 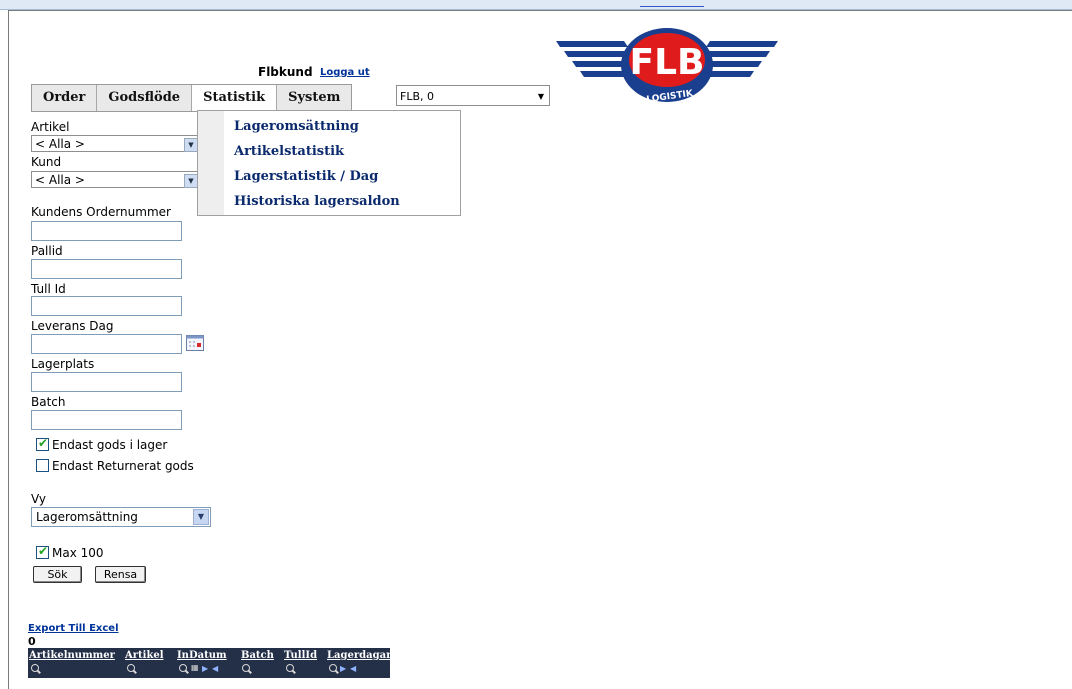 What do you see at coordinates (257, 655) in the screenshot?
I see `col-batch: Batch` at bounding box center [257, 655].